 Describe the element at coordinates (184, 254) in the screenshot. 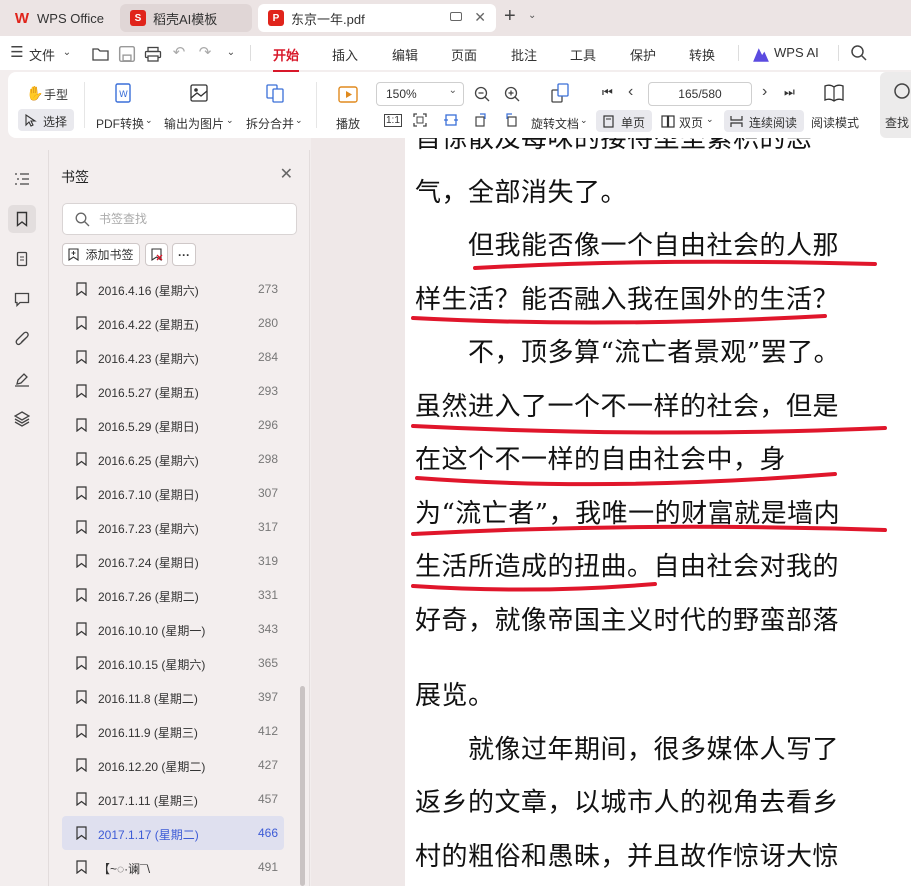

I see `more-options-button: ···` at that location.